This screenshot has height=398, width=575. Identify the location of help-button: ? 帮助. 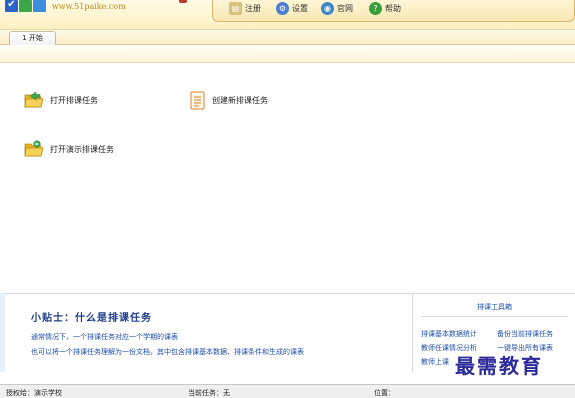
(385, 8).